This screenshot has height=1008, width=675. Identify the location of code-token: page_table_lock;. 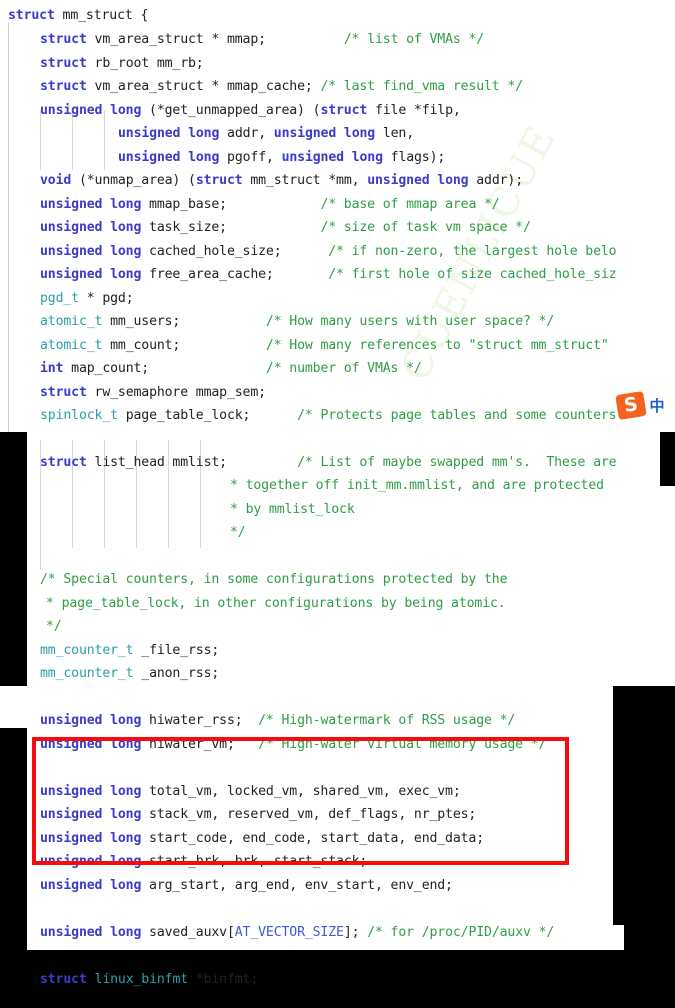
(184, 415).